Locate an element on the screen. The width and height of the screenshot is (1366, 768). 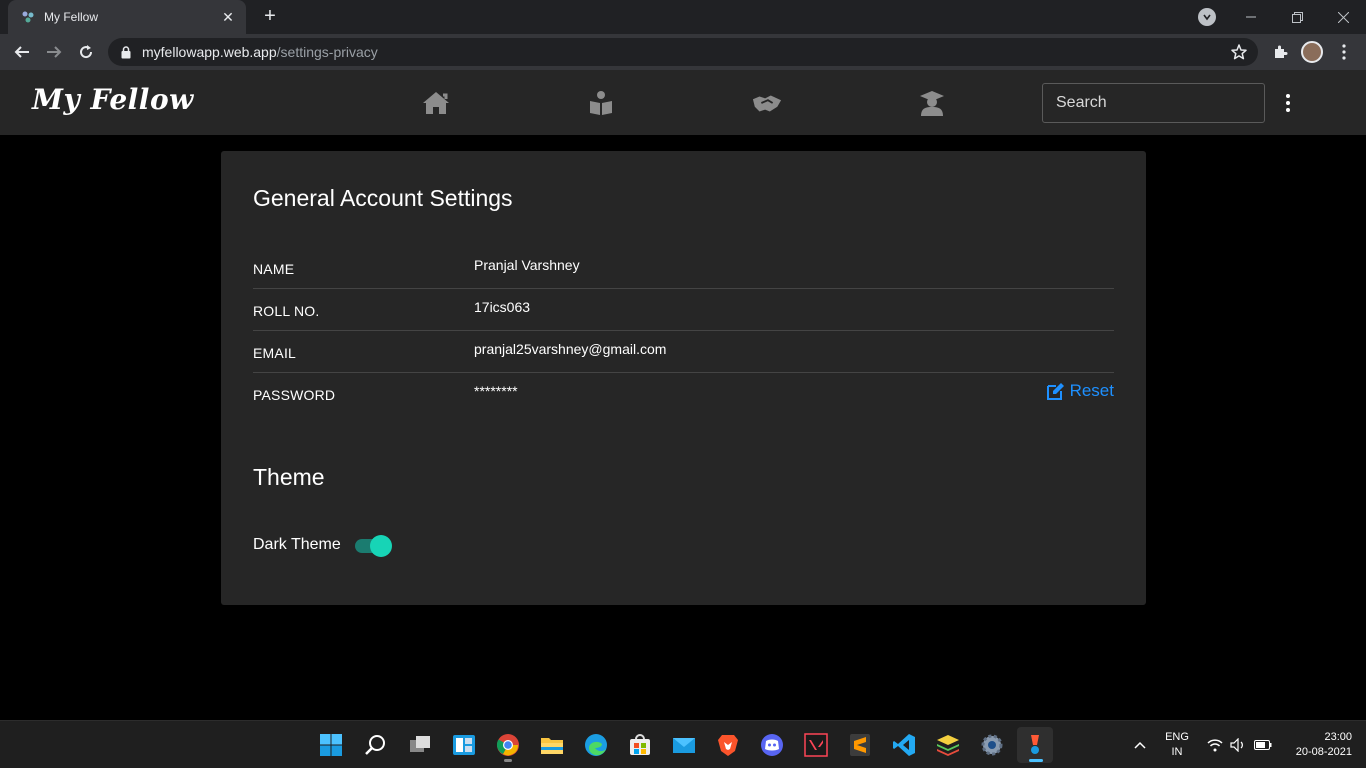
file-explorer-icon is located at coordinates (552, 745).